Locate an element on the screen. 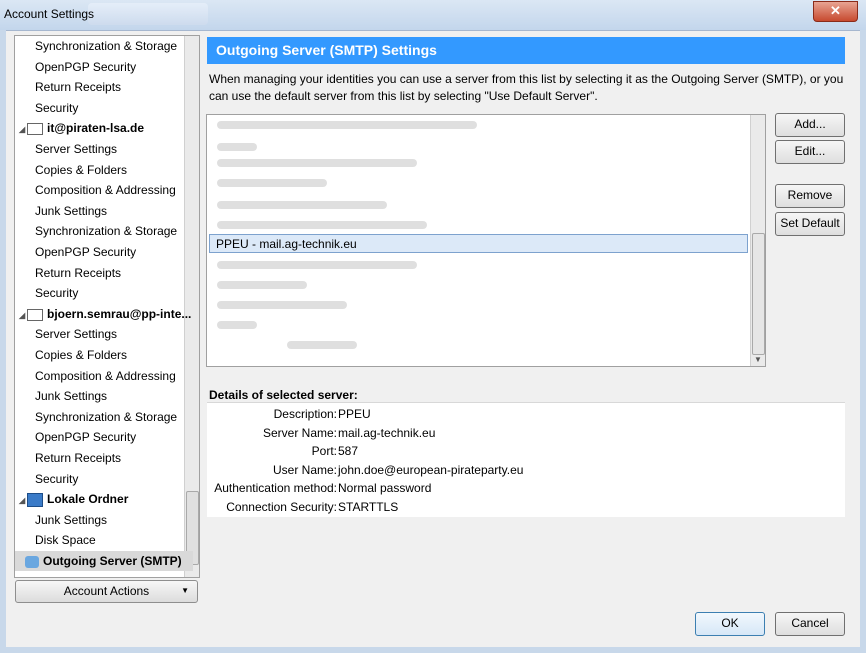 Image resolution: width=866 pixels, height=653 pixels. tree-item-label: Copies & Folders is located at coordinates (81, 169).